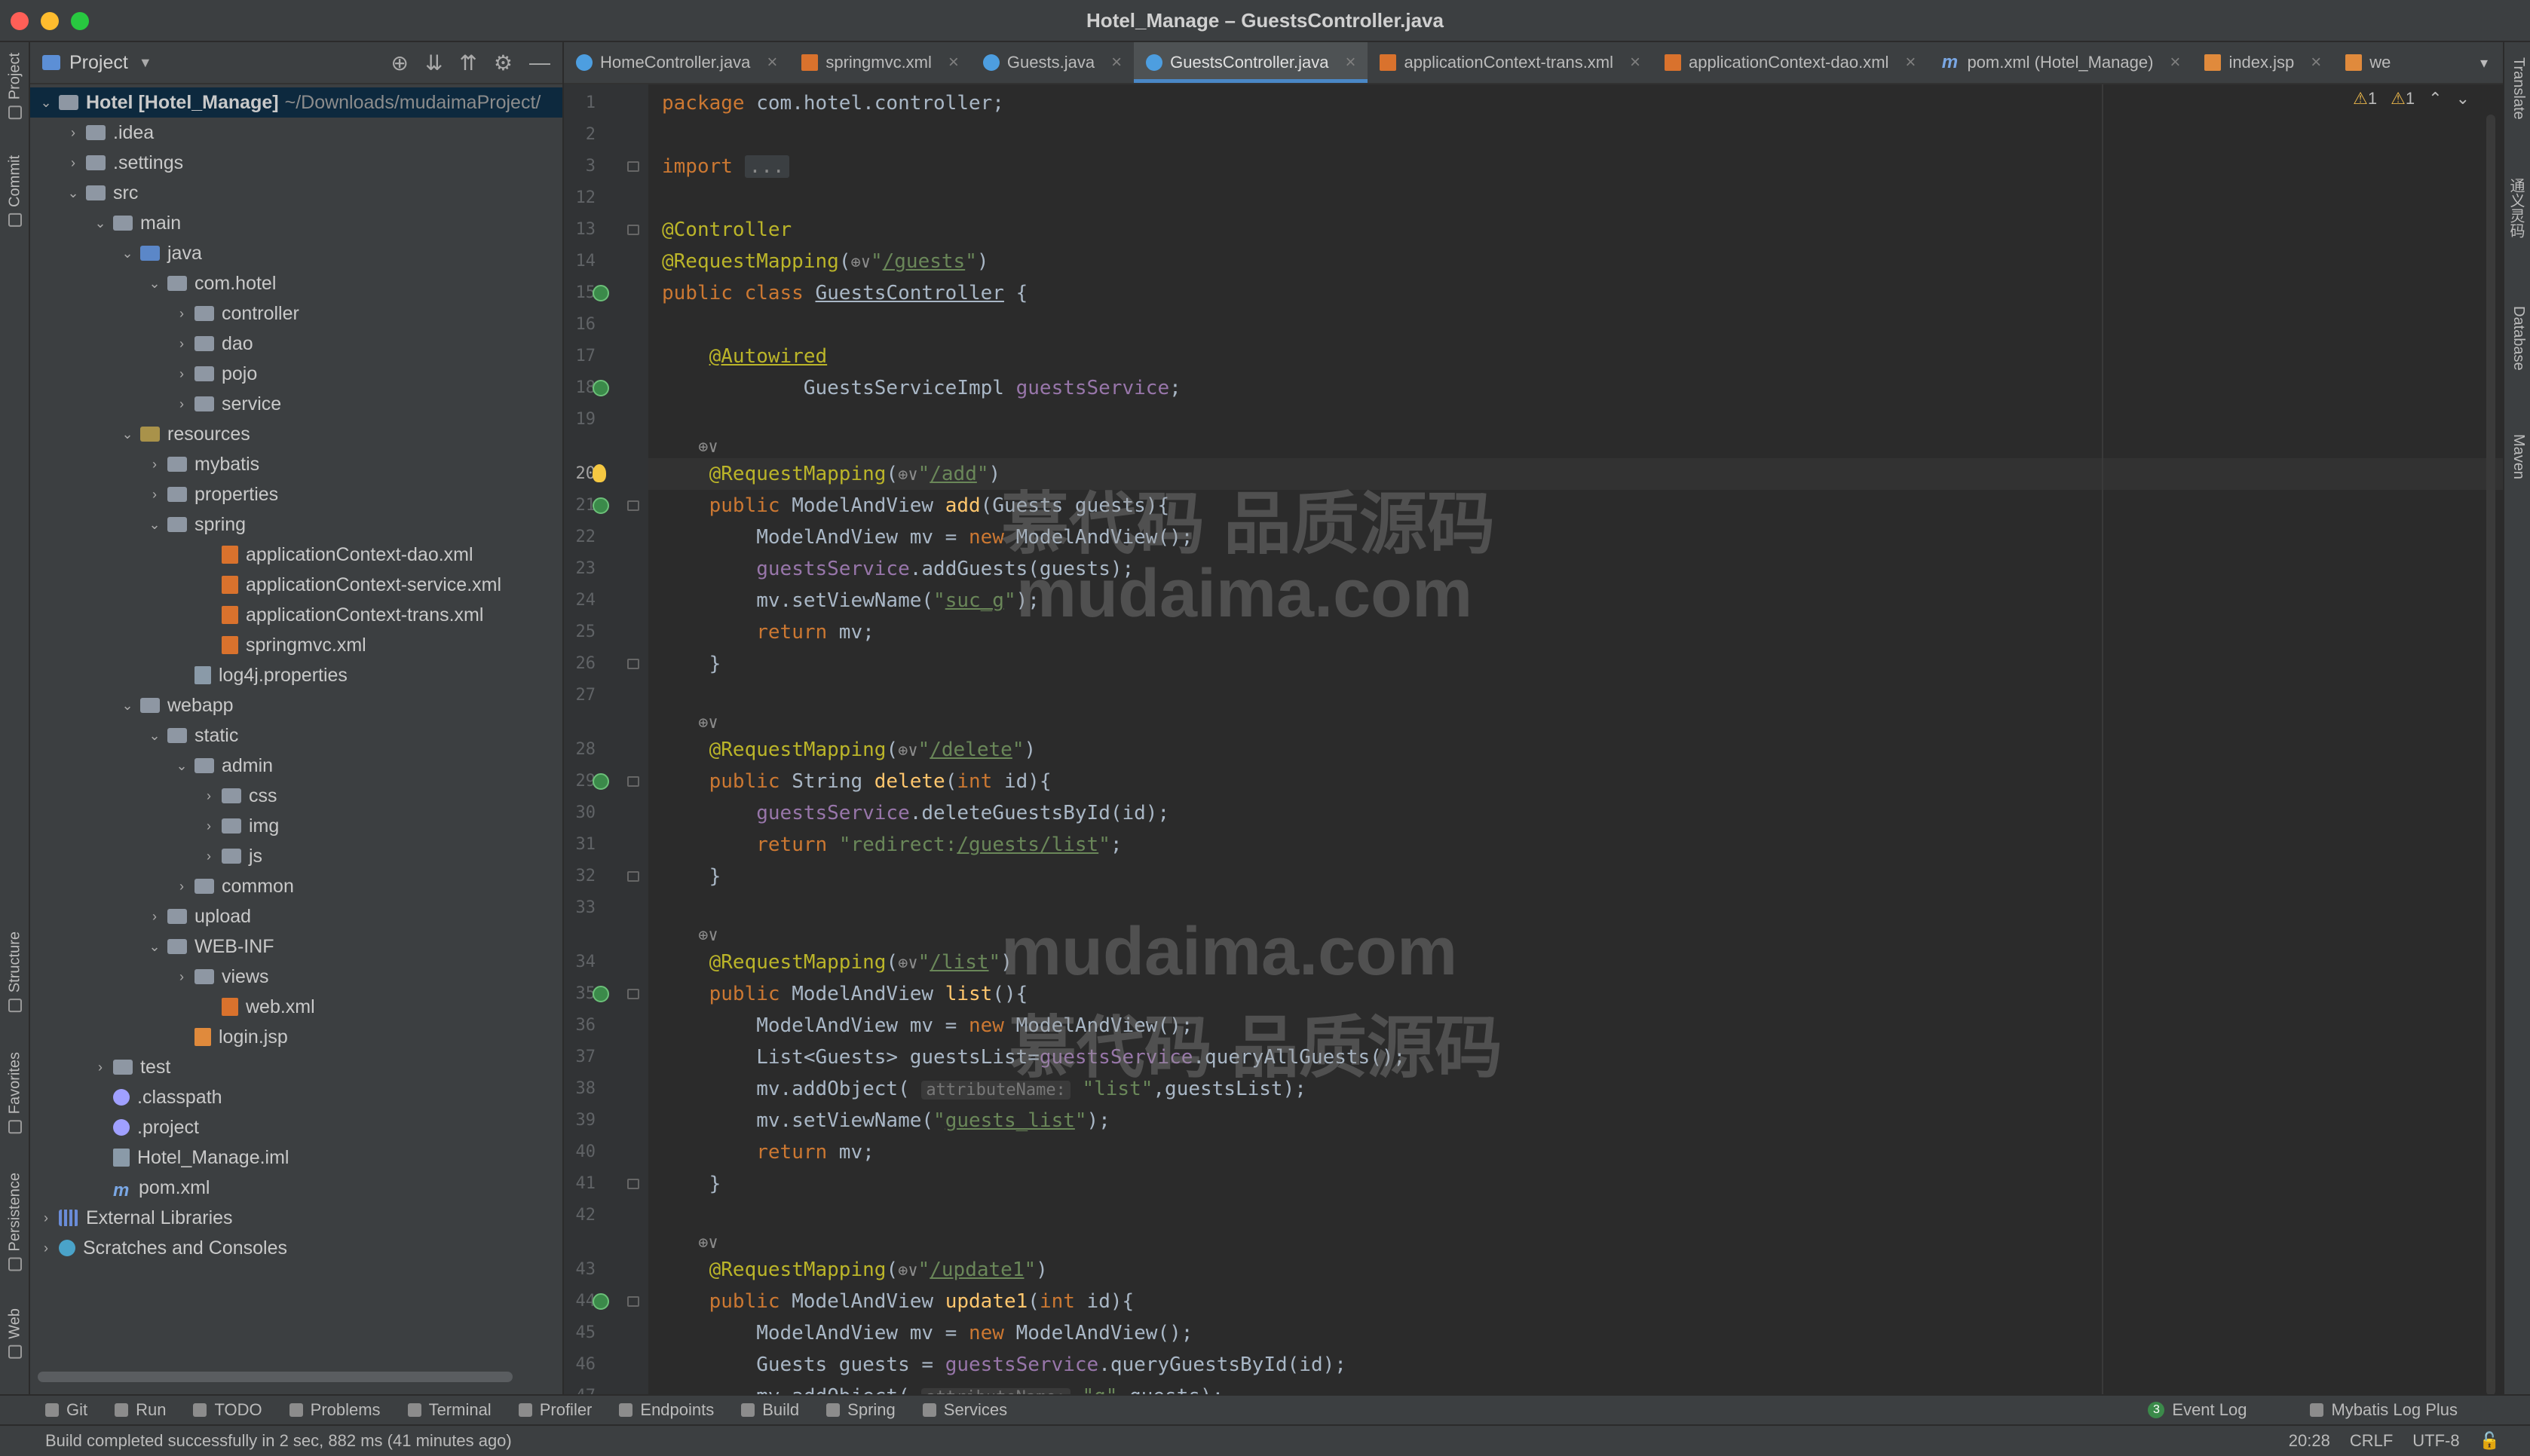 The width and height of the screenshot is (2530, 1456). Describe the element at coordinates (880, 62) in the screenshot. I see `editor-tab: springmvc.xml ×` at that location.